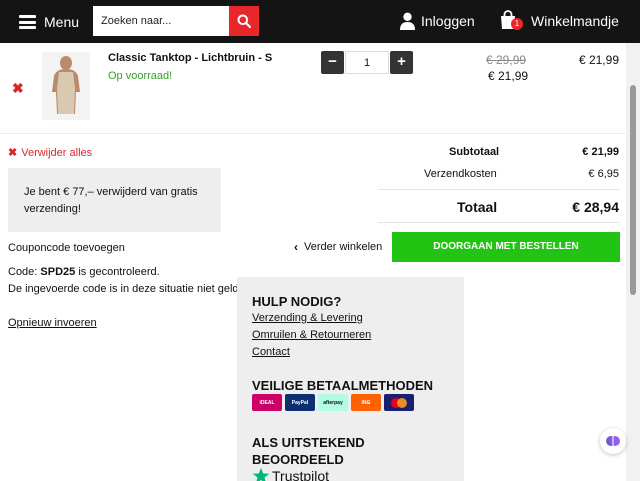 The height and width of the screenshot is (481, 640). I want to click on product-image, so click(66, 86).